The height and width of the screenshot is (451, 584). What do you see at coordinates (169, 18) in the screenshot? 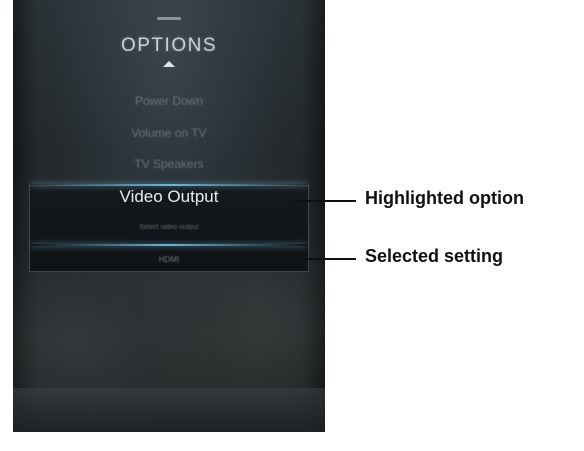
I see `brand-logo-mark` at bounding box center [169, 18].